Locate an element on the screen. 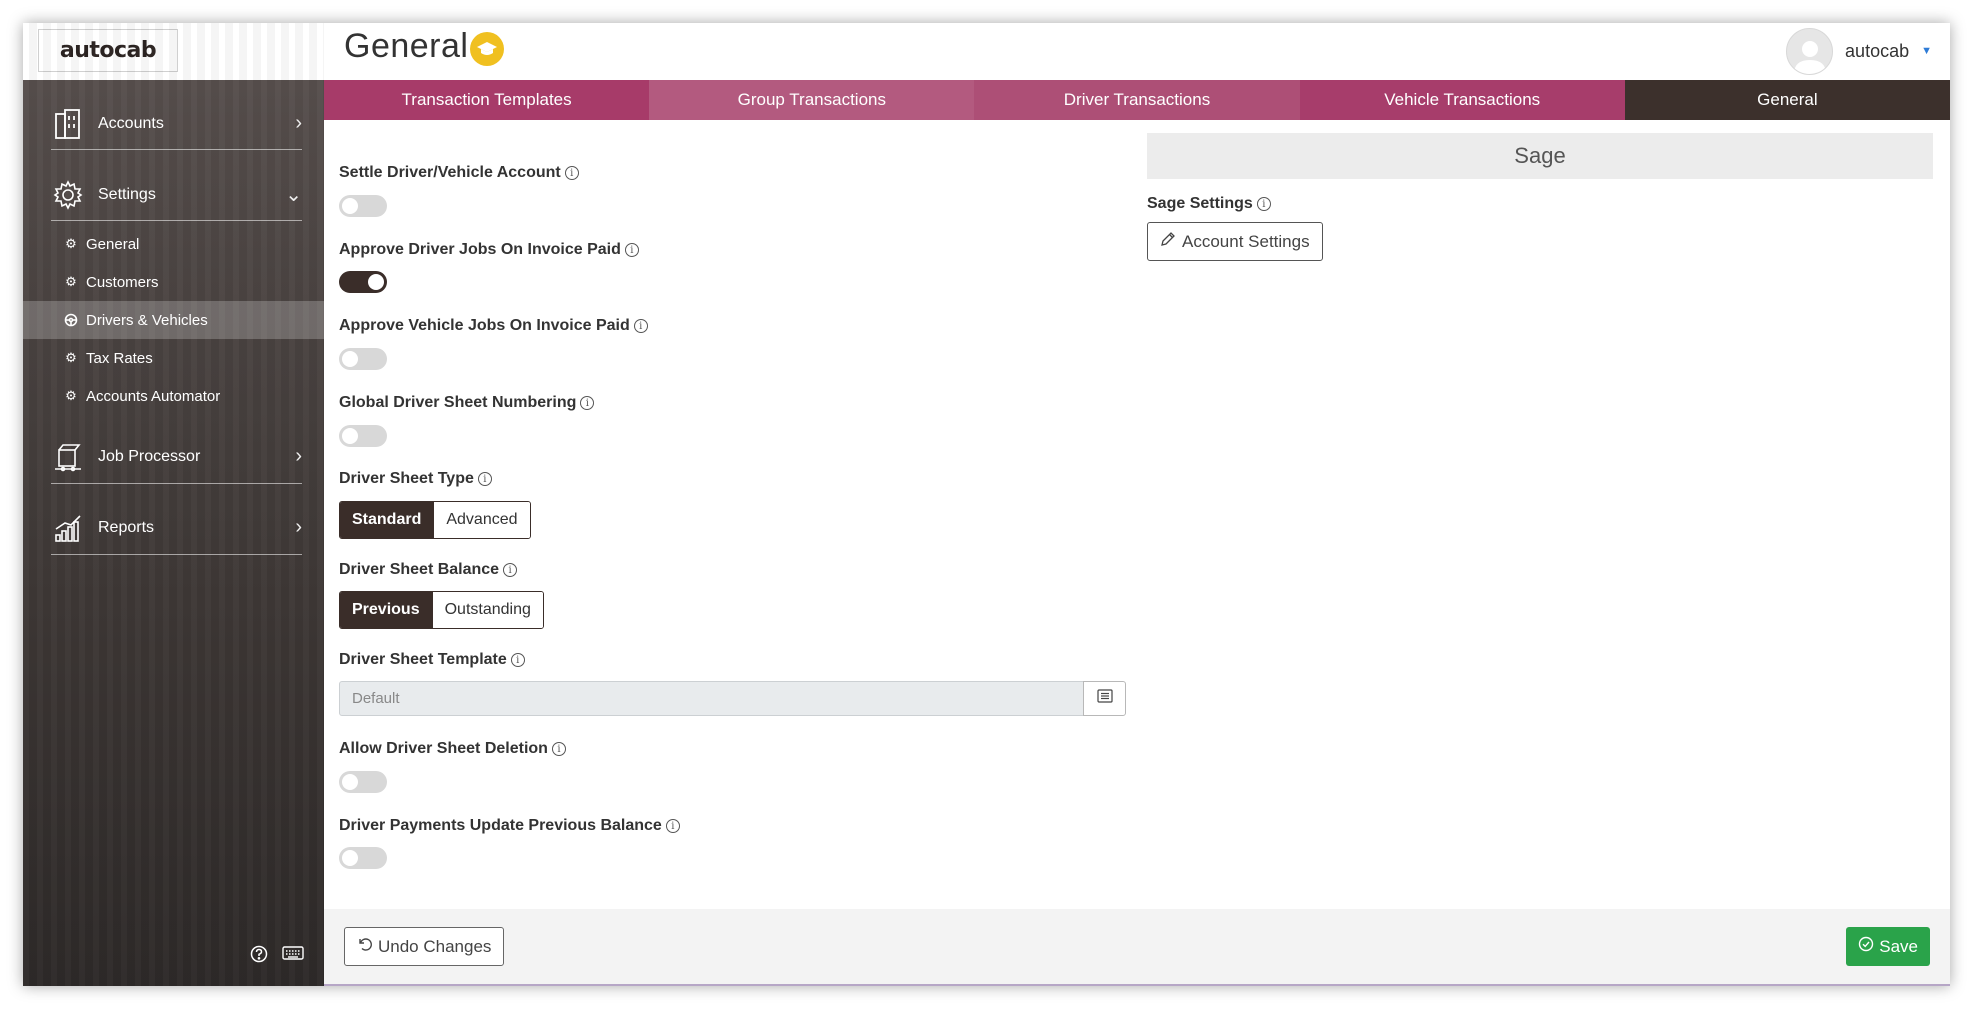  autocab-logo: autocab is located at coordinates (108, 50).